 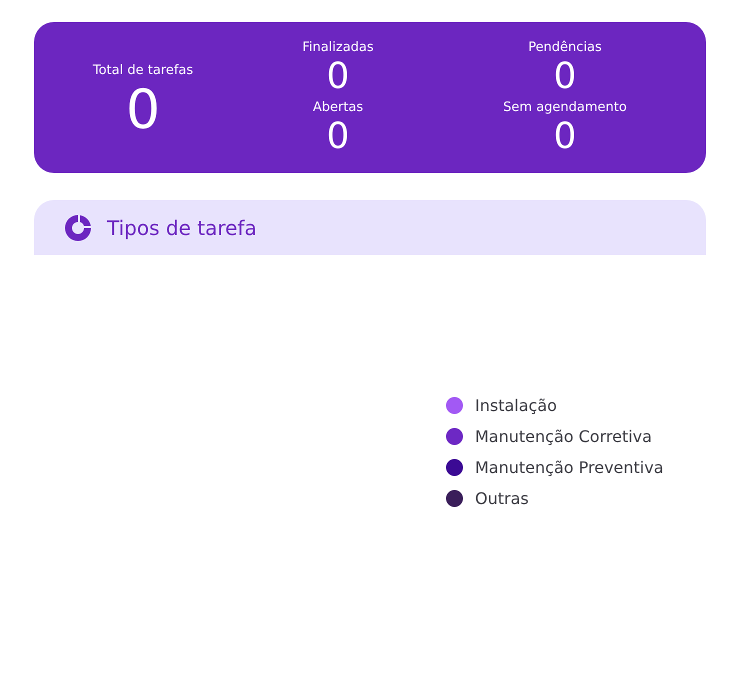 What do you see at coordinates (563, 436) in the screenshot?
I see `legend-label: Manutenção Corretiva` at bounding box center [563, 436].